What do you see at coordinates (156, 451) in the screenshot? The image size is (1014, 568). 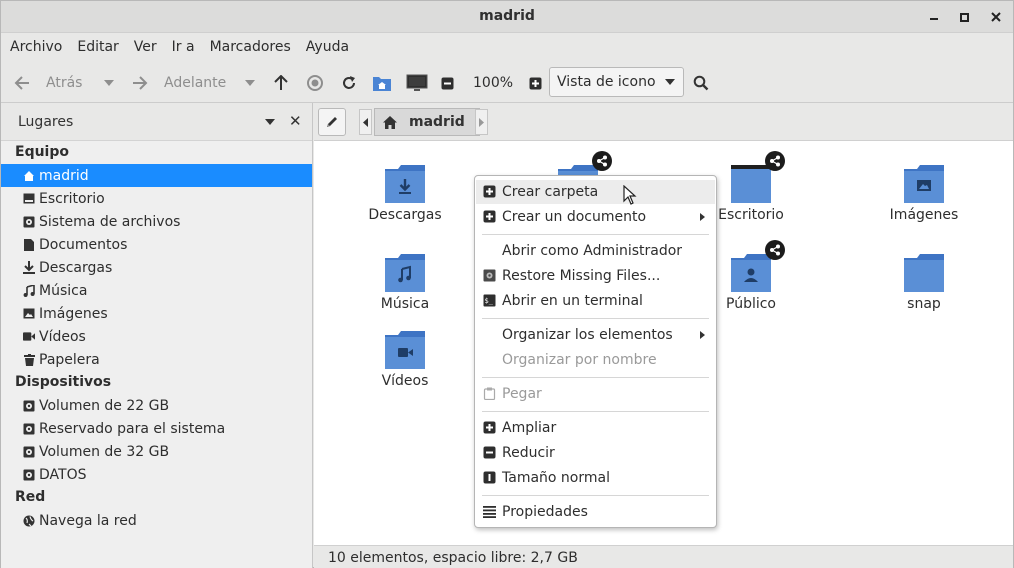 I see `sidebar-item-volumen-32gb: Volumen de 32 GB` at bounding box center [156, 451].